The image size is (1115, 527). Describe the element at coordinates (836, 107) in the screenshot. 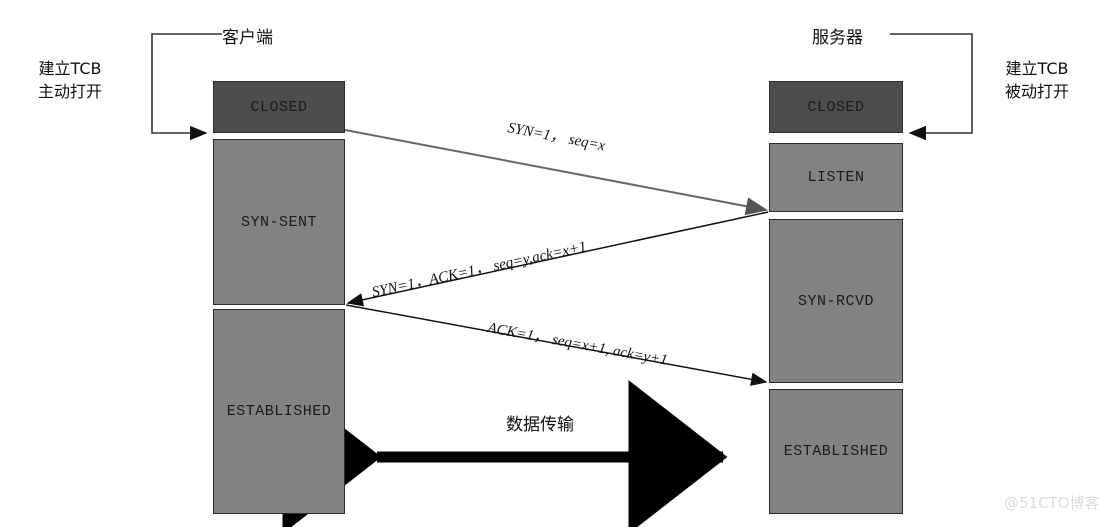

I see `server-state-closed: CLOSED` at that location.